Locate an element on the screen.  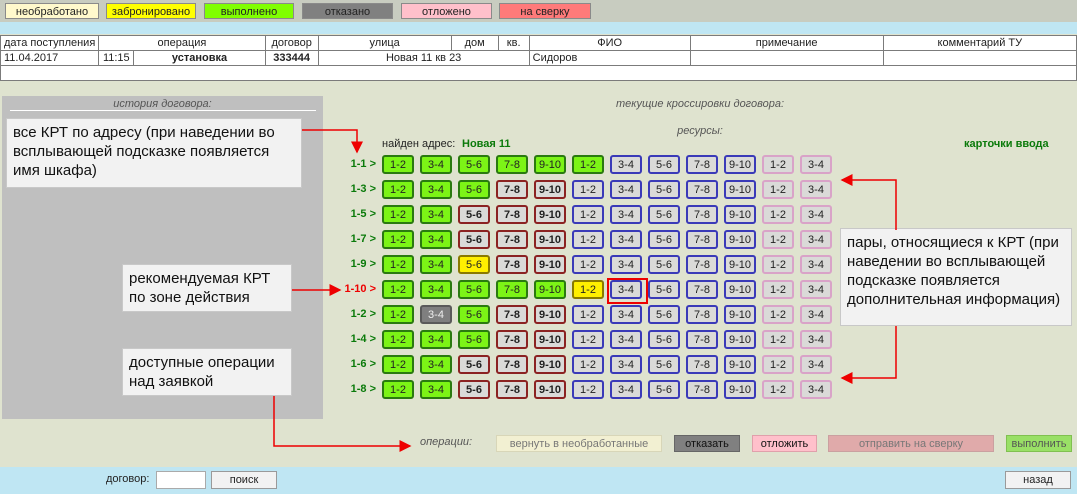
search-button: поиск is located at coordinates (244, 480).